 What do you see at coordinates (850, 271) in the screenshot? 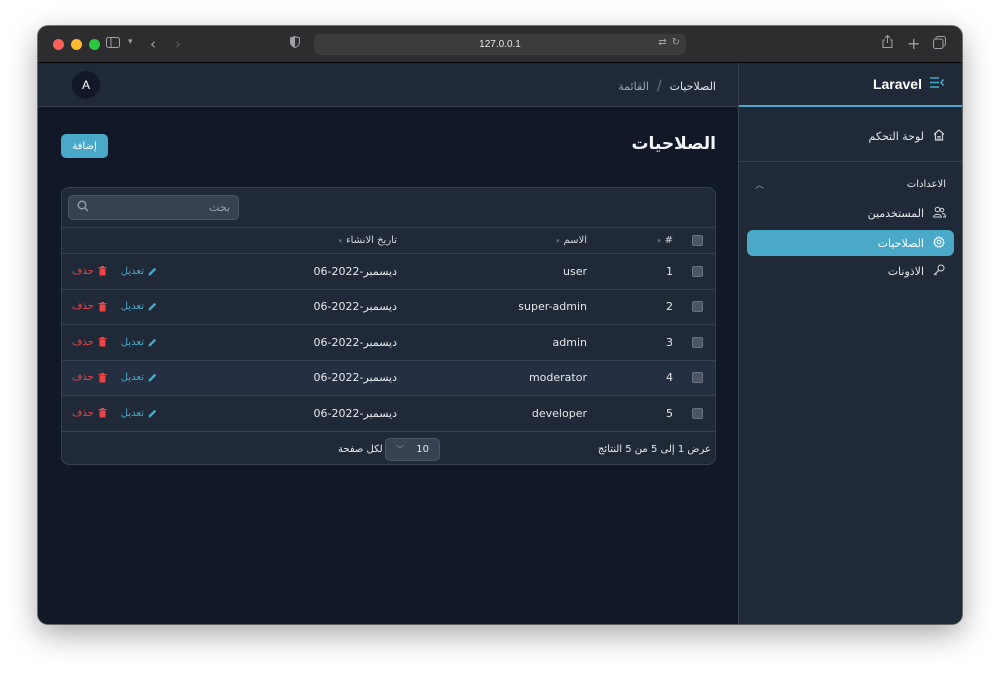
I see `sidebar-item-permissions: الاذونات` at bounding box center [850, 271].